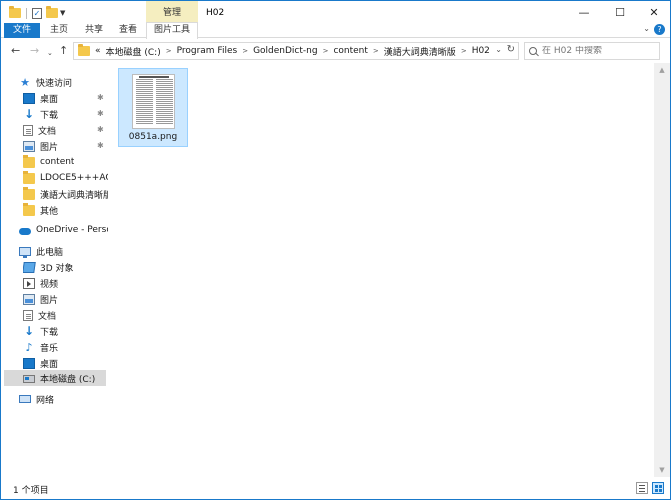  Describe the element at coordinates (94, 30) in the screenshot. I see `tab-share: 共享` at that location.